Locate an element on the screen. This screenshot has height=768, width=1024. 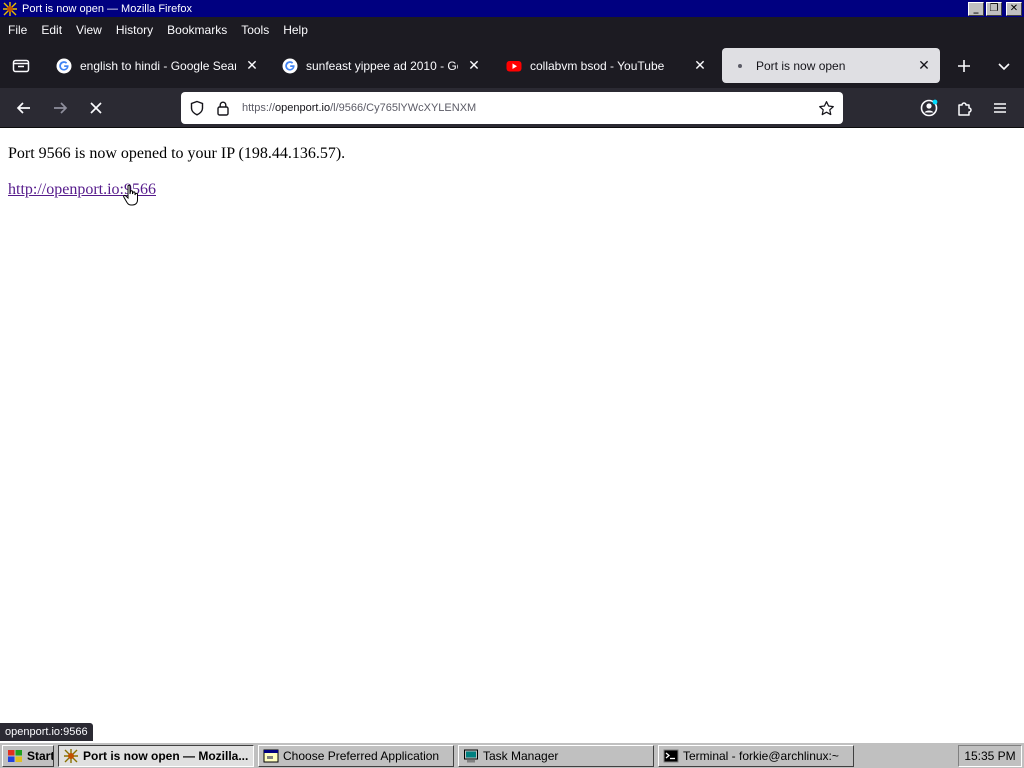
url-prefix: https:// is located at coordinates (259, 108).